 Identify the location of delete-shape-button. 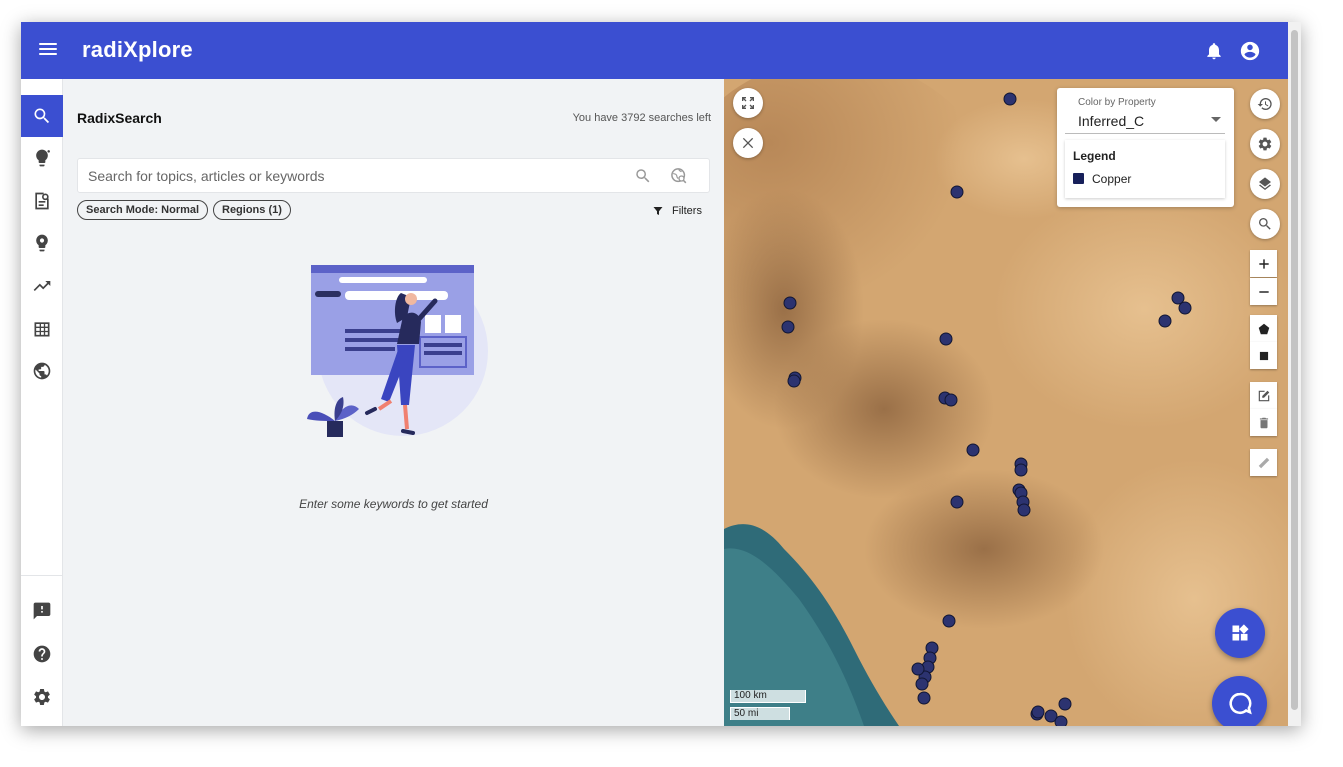
(1263, 422).